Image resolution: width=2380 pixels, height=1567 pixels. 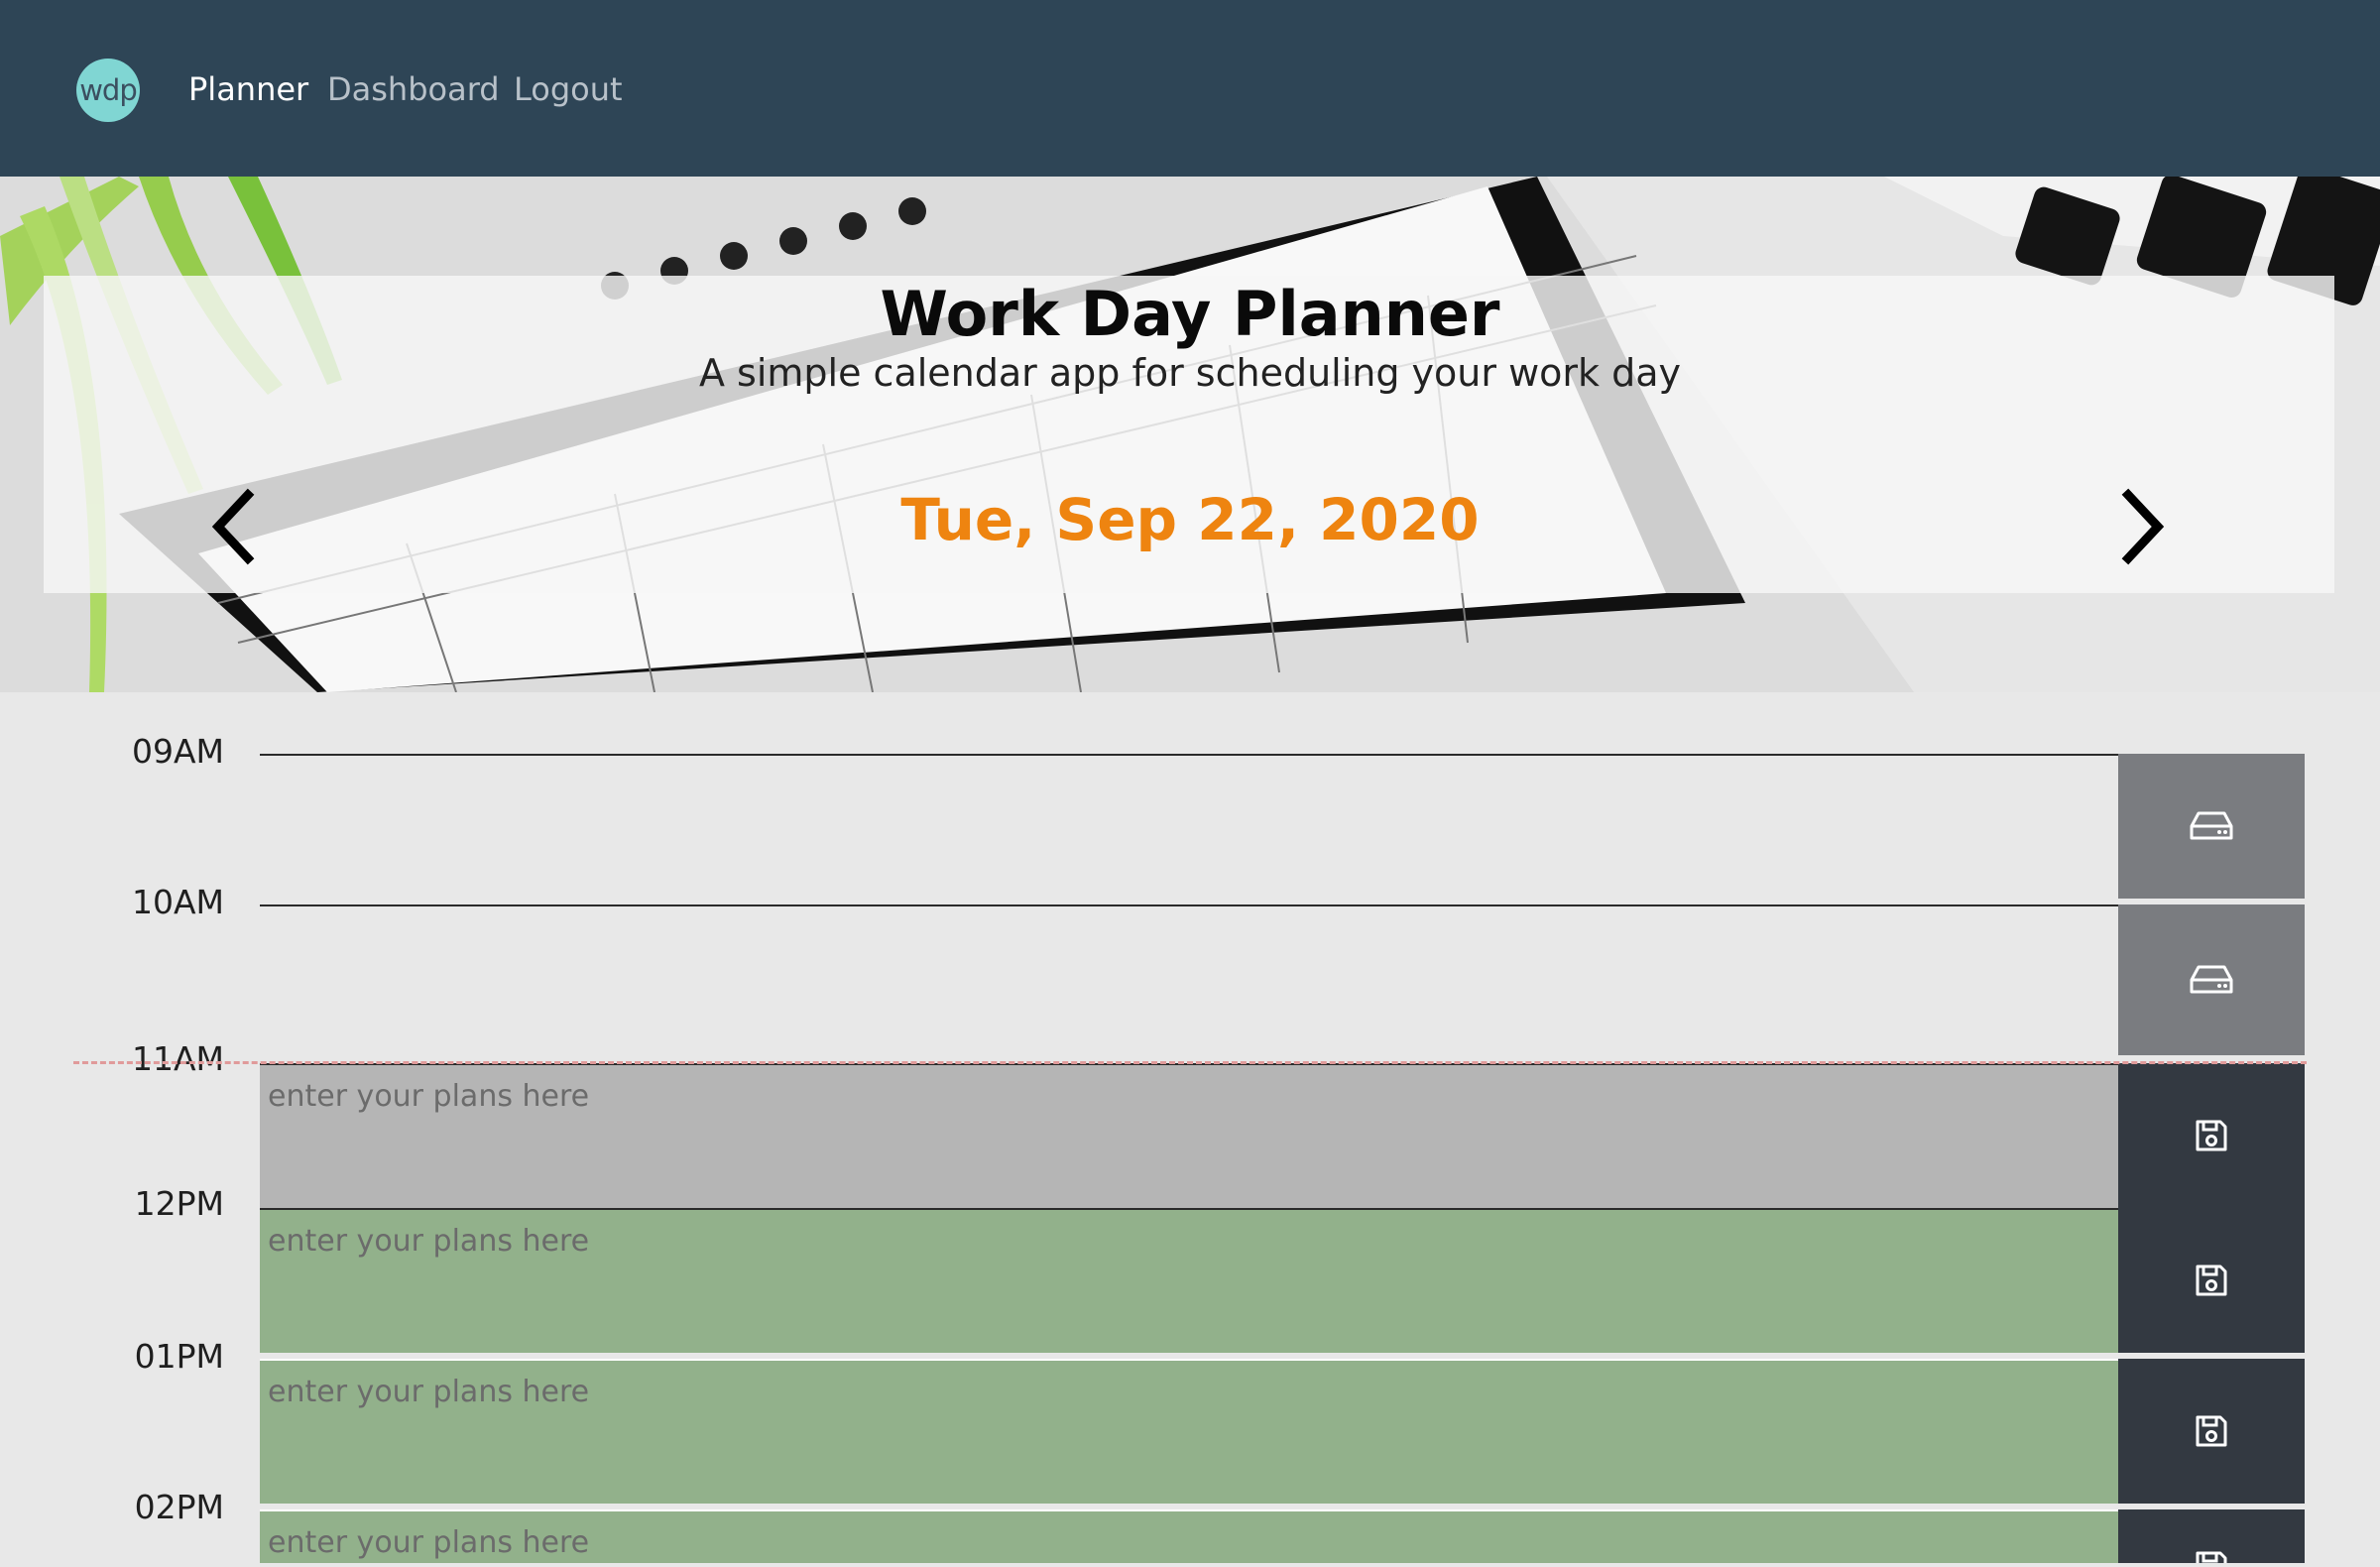 I want to click on nav-link-logout: Logout, so click(x=568, y=89).